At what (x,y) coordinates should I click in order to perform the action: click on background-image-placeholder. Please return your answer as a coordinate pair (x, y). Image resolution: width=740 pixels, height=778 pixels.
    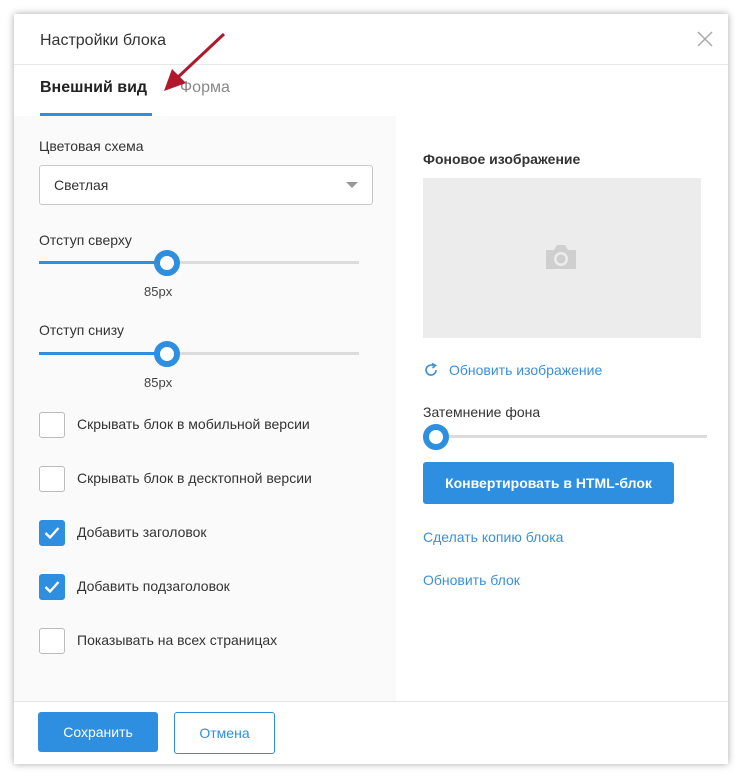
    Looking at the image, I should click on (562, 258).